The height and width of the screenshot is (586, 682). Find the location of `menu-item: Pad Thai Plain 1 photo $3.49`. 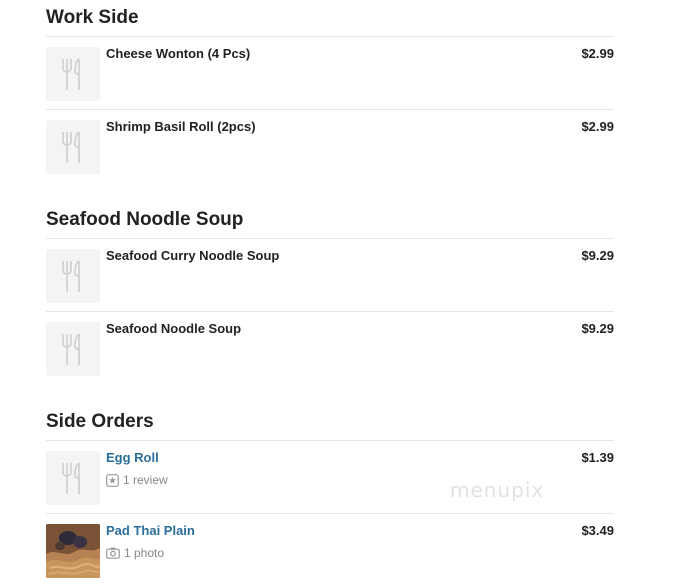

menu-item: Pad Thai Plain 1 photo $3.49 is located at coordinates (330, 550).